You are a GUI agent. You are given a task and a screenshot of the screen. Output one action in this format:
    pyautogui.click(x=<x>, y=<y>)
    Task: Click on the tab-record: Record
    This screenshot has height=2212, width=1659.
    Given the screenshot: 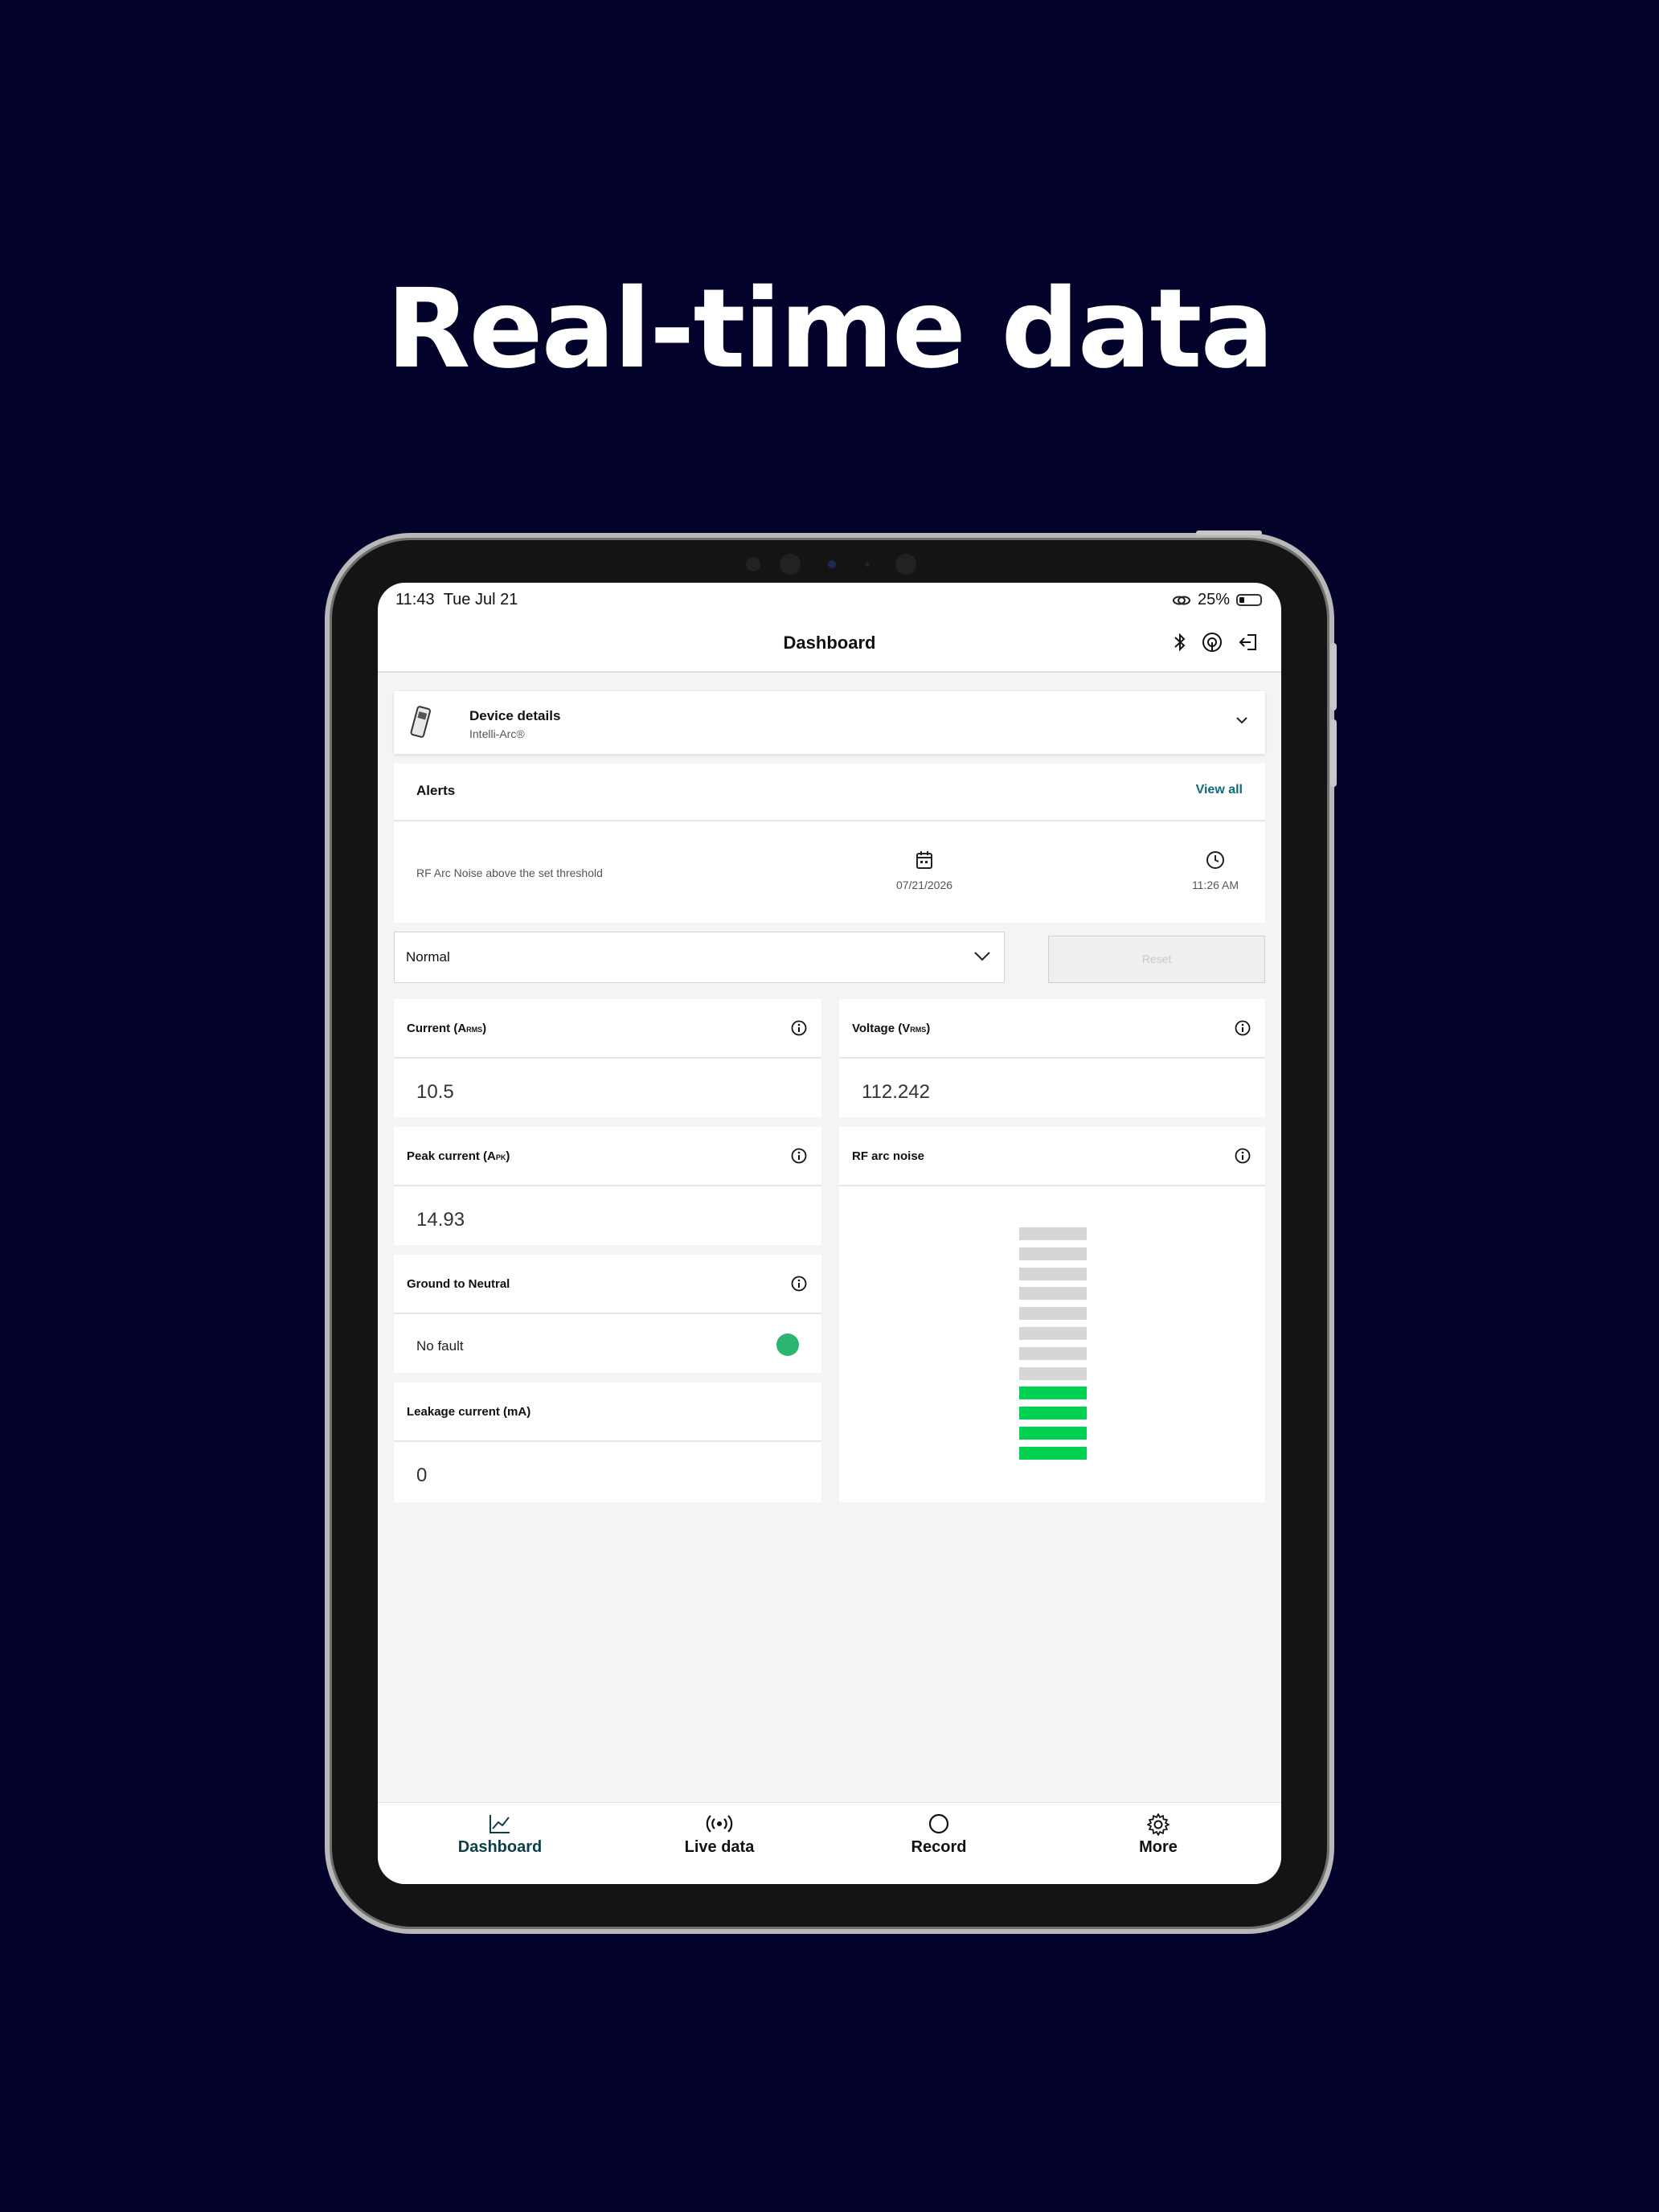 What is the action you would take?
    pyautogui.click(x=939, y=1835)
    